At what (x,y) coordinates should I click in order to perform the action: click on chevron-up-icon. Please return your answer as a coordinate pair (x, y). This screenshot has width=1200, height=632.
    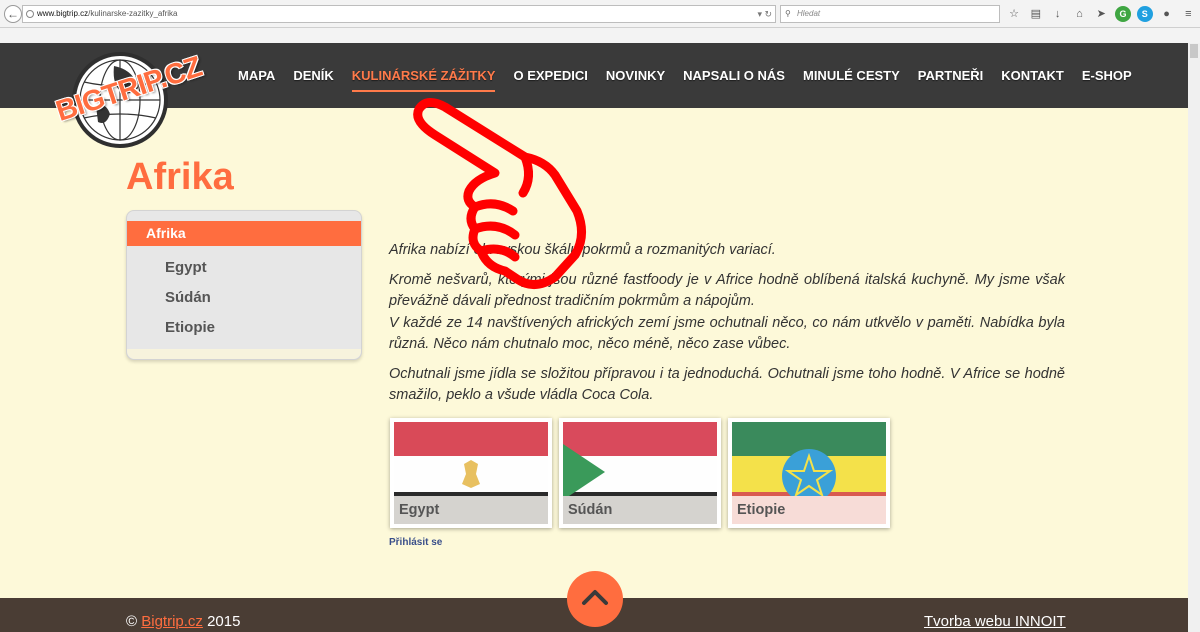
    Looking at the image, I should click on (595, 597).